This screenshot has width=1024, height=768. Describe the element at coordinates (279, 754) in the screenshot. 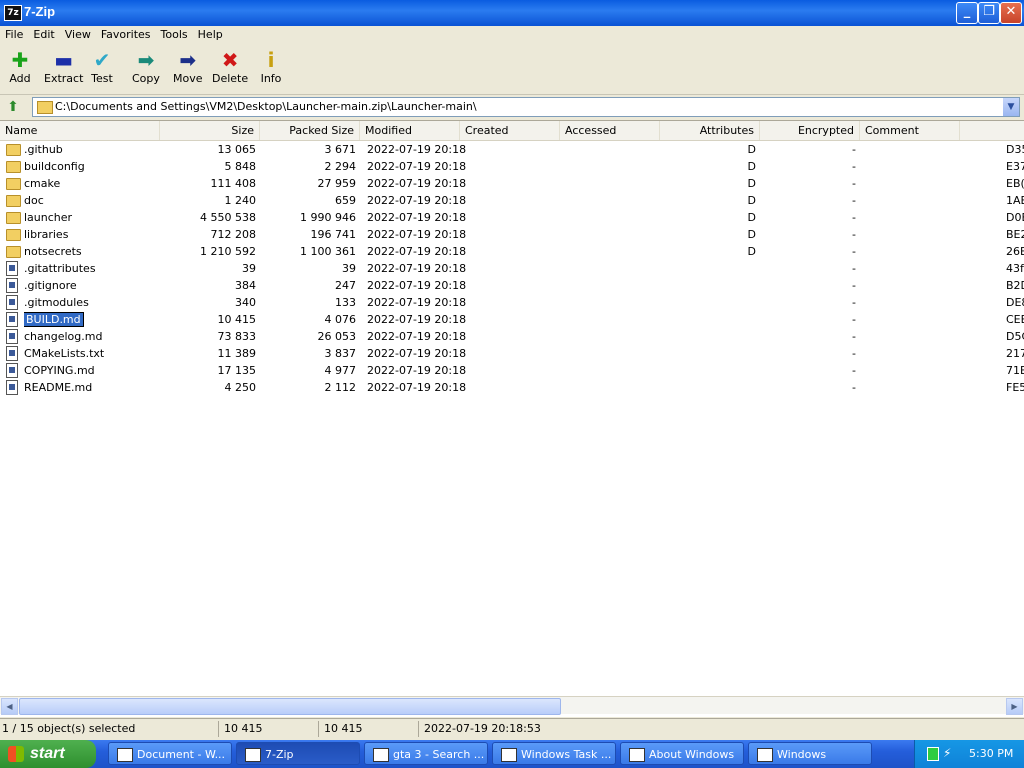

I see `taskbar-button-label: 7-Zip` at that location.